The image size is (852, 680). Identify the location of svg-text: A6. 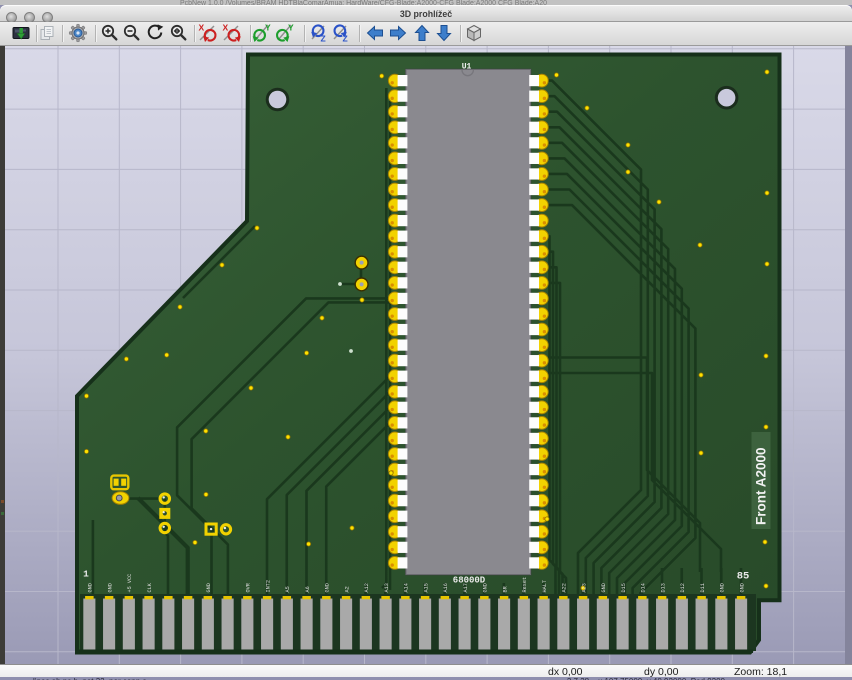
(308, 589).